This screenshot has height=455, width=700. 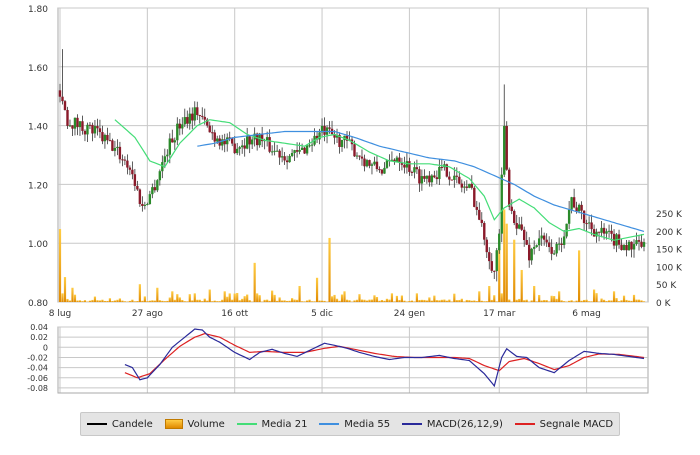 What do you see at coordinates (37, 388) in the screenshot?
I see `macd-tick-label: -0.08` at bounding box center [37, 388].